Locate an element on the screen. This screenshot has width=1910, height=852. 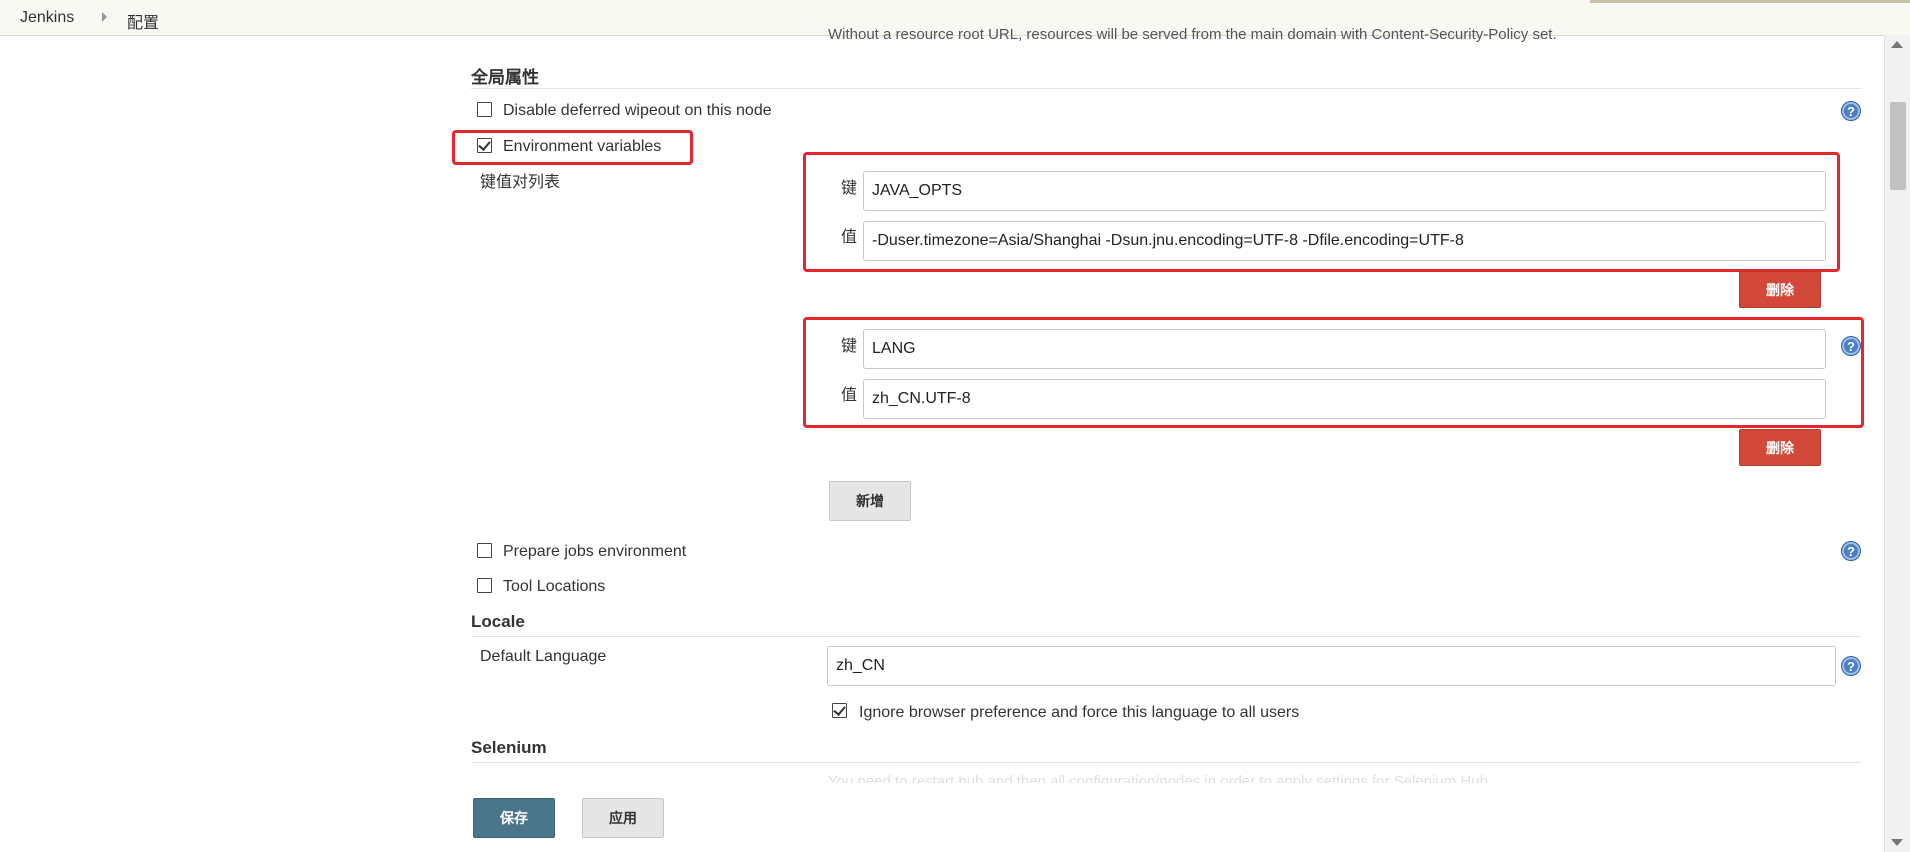
default-language-label: Default Language is located at coordinates (543, 656).